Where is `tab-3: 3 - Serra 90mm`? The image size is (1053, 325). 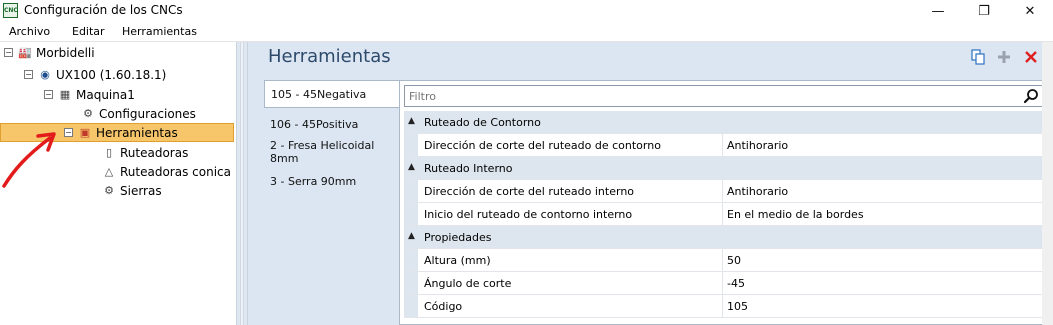 tab-3: 3 - Serra 90mm is located at coordinates (332, 181).